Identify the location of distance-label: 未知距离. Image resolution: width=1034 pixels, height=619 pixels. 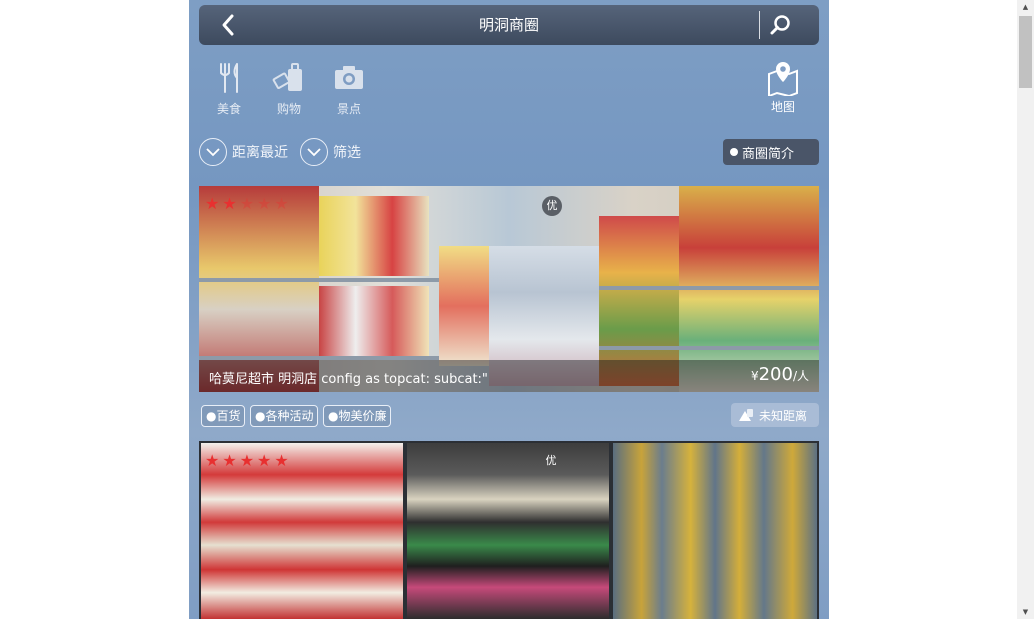
(783, 415).